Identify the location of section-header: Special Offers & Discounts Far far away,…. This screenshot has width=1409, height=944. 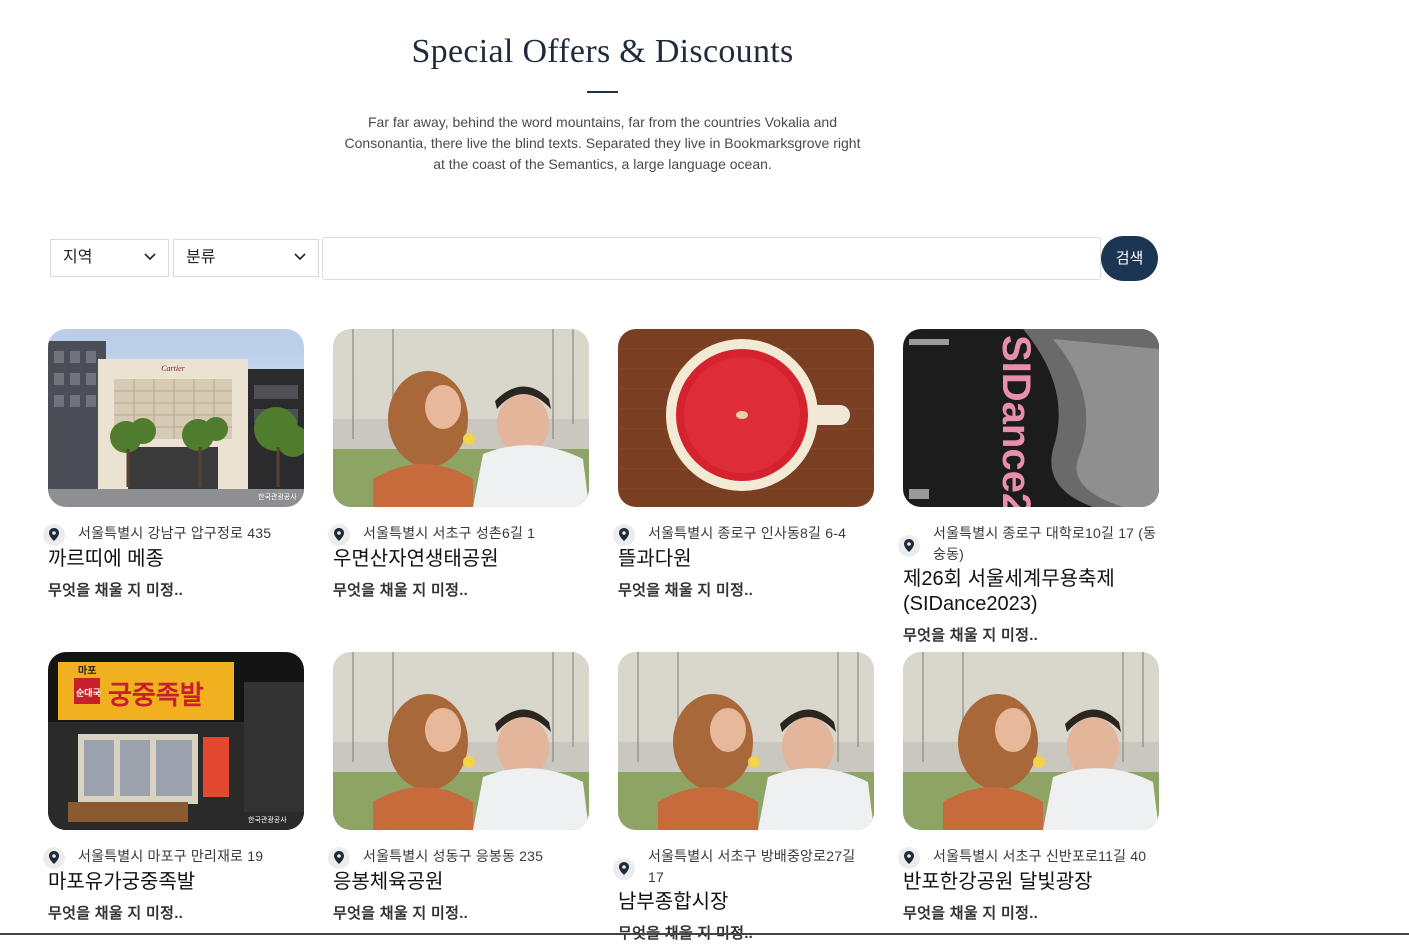
(602, 102).